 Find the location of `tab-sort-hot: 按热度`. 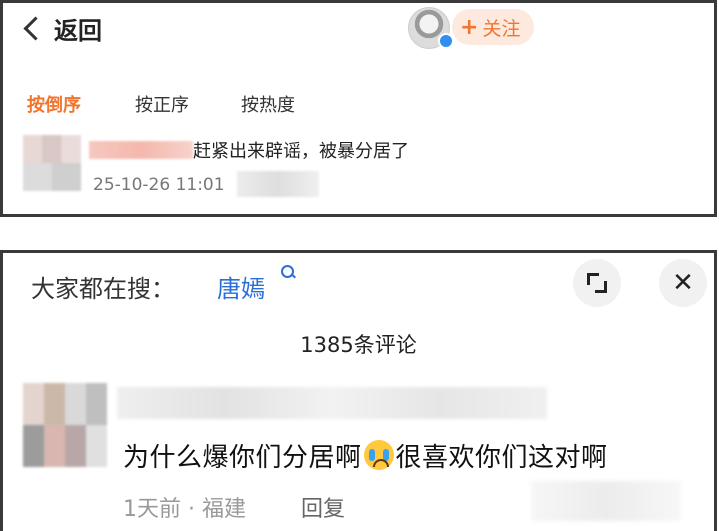

tab-sort-hot: 按热度 is located at coordinates (268, 104).